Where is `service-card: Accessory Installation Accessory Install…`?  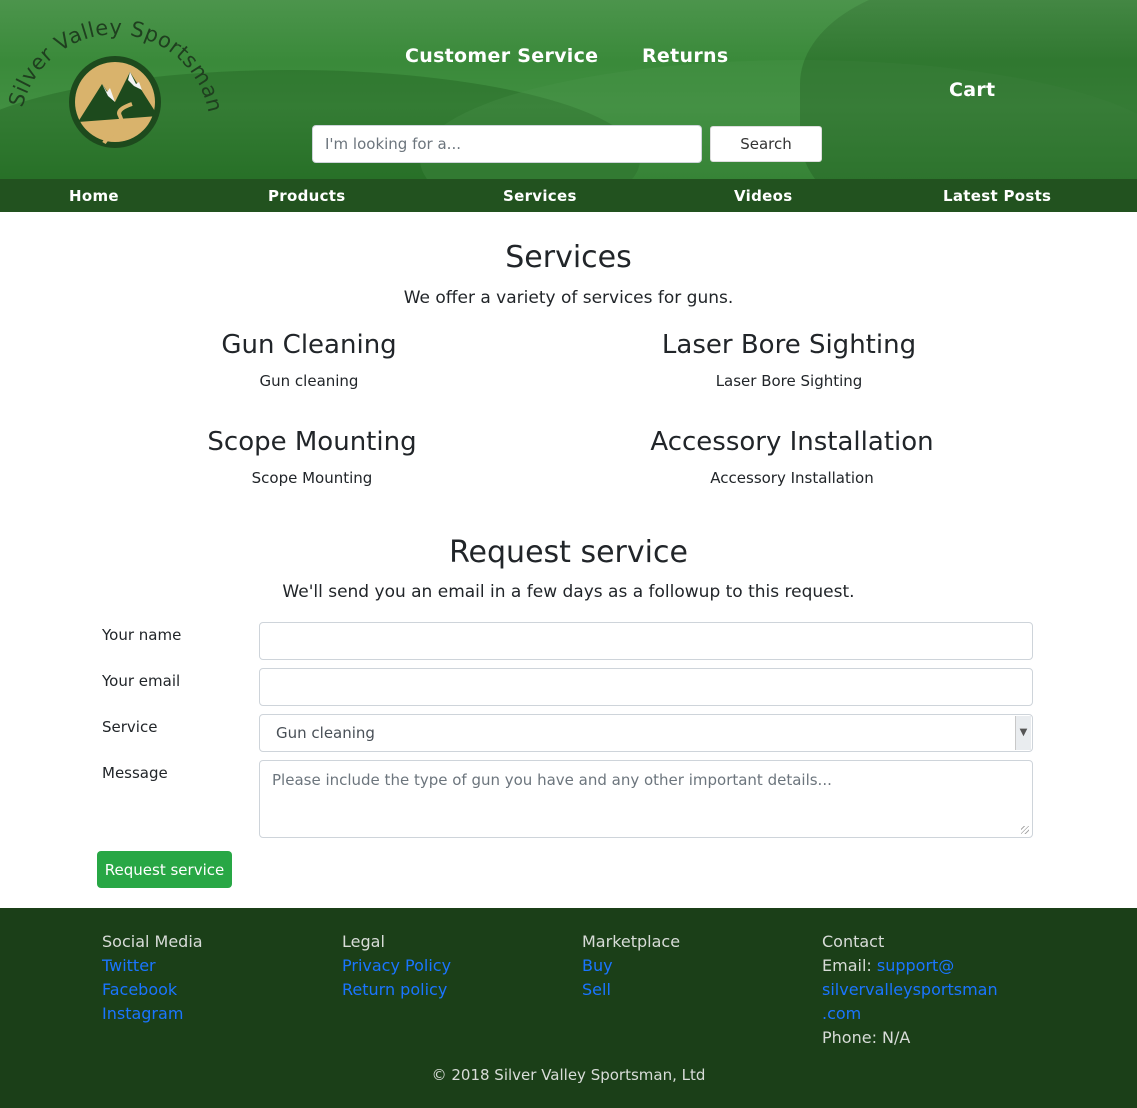
service-card: Accessory Installation Accessory Install… is located at coordinates (792, 457).